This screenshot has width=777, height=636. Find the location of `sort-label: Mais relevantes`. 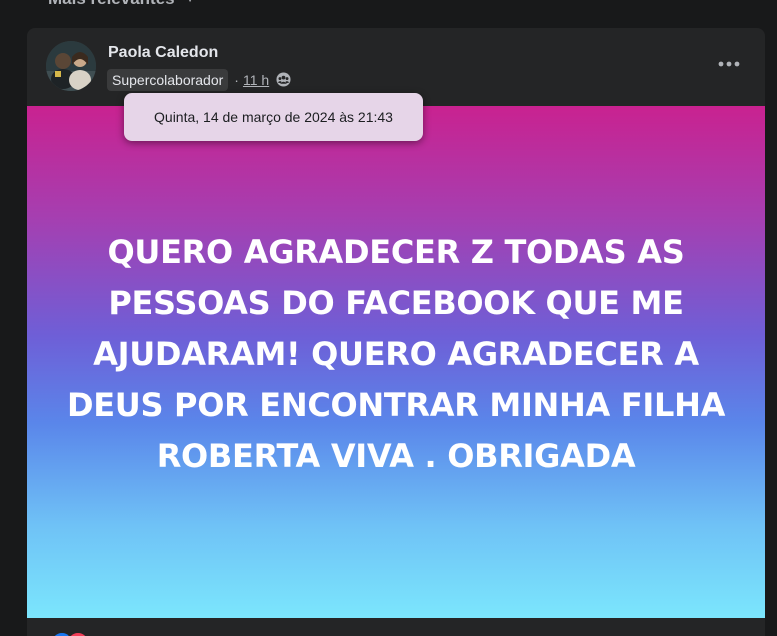

sort-label: Mais relevantes is located at coordinates (111, 4).